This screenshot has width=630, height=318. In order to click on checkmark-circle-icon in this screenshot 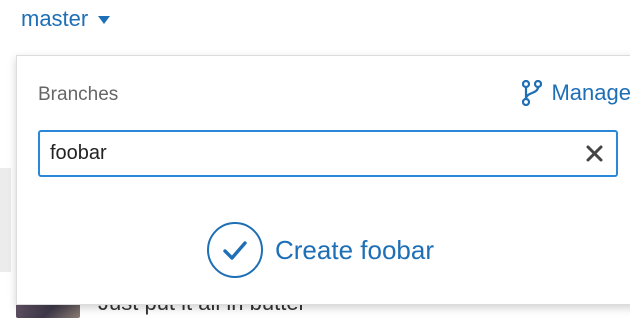, I will do `click(235, 250)`.